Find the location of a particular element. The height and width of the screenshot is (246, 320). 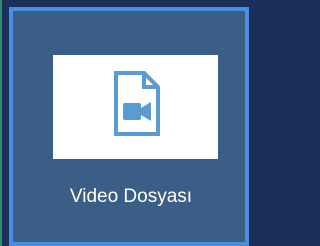

left-accent-bar is located at coordinates (1, 123).